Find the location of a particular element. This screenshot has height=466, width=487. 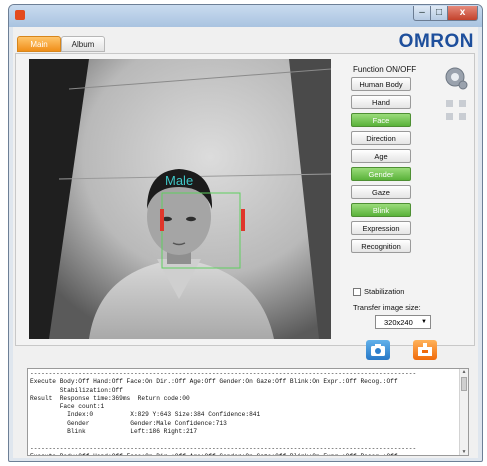

close-button: x is located at coordinates (462, 13).